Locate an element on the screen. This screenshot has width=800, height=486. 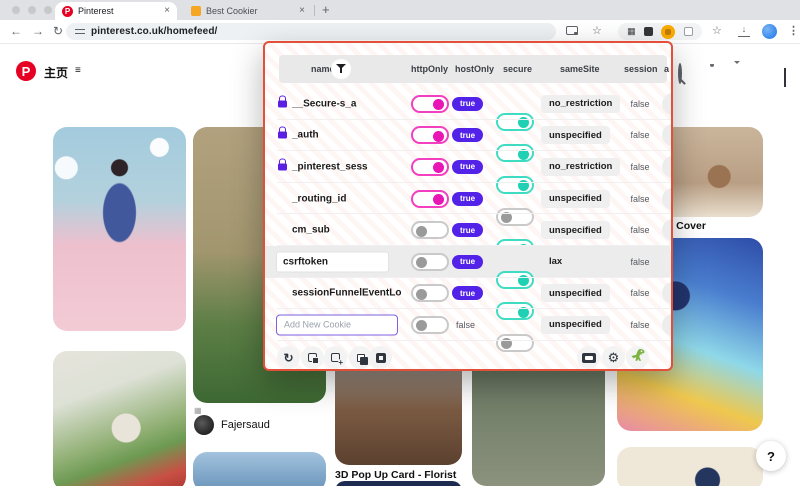
site-settings-icon is located at coordinates (80, 32).